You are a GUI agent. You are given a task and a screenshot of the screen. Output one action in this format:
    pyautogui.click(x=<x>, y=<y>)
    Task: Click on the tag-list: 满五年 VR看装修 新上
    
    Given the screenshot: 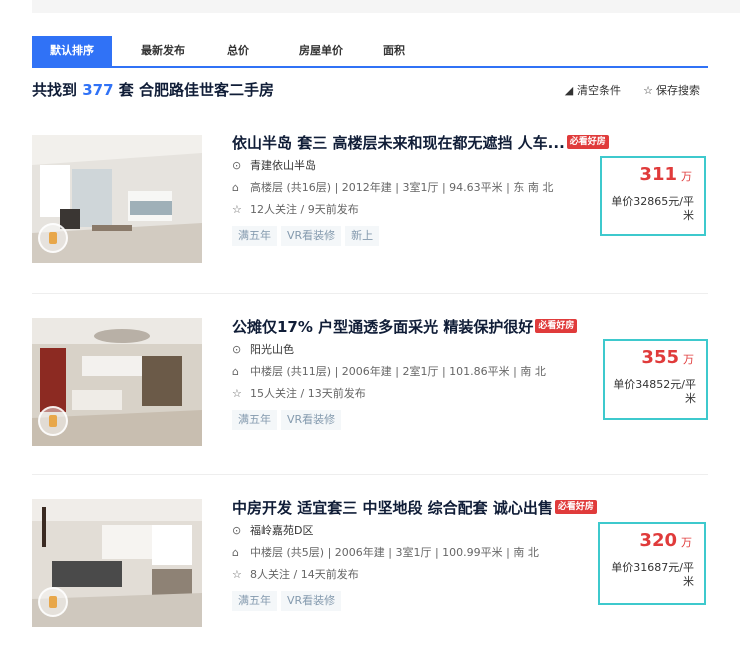 What is the action you would take?
    pyautogui.click(x=432, y=235)
    